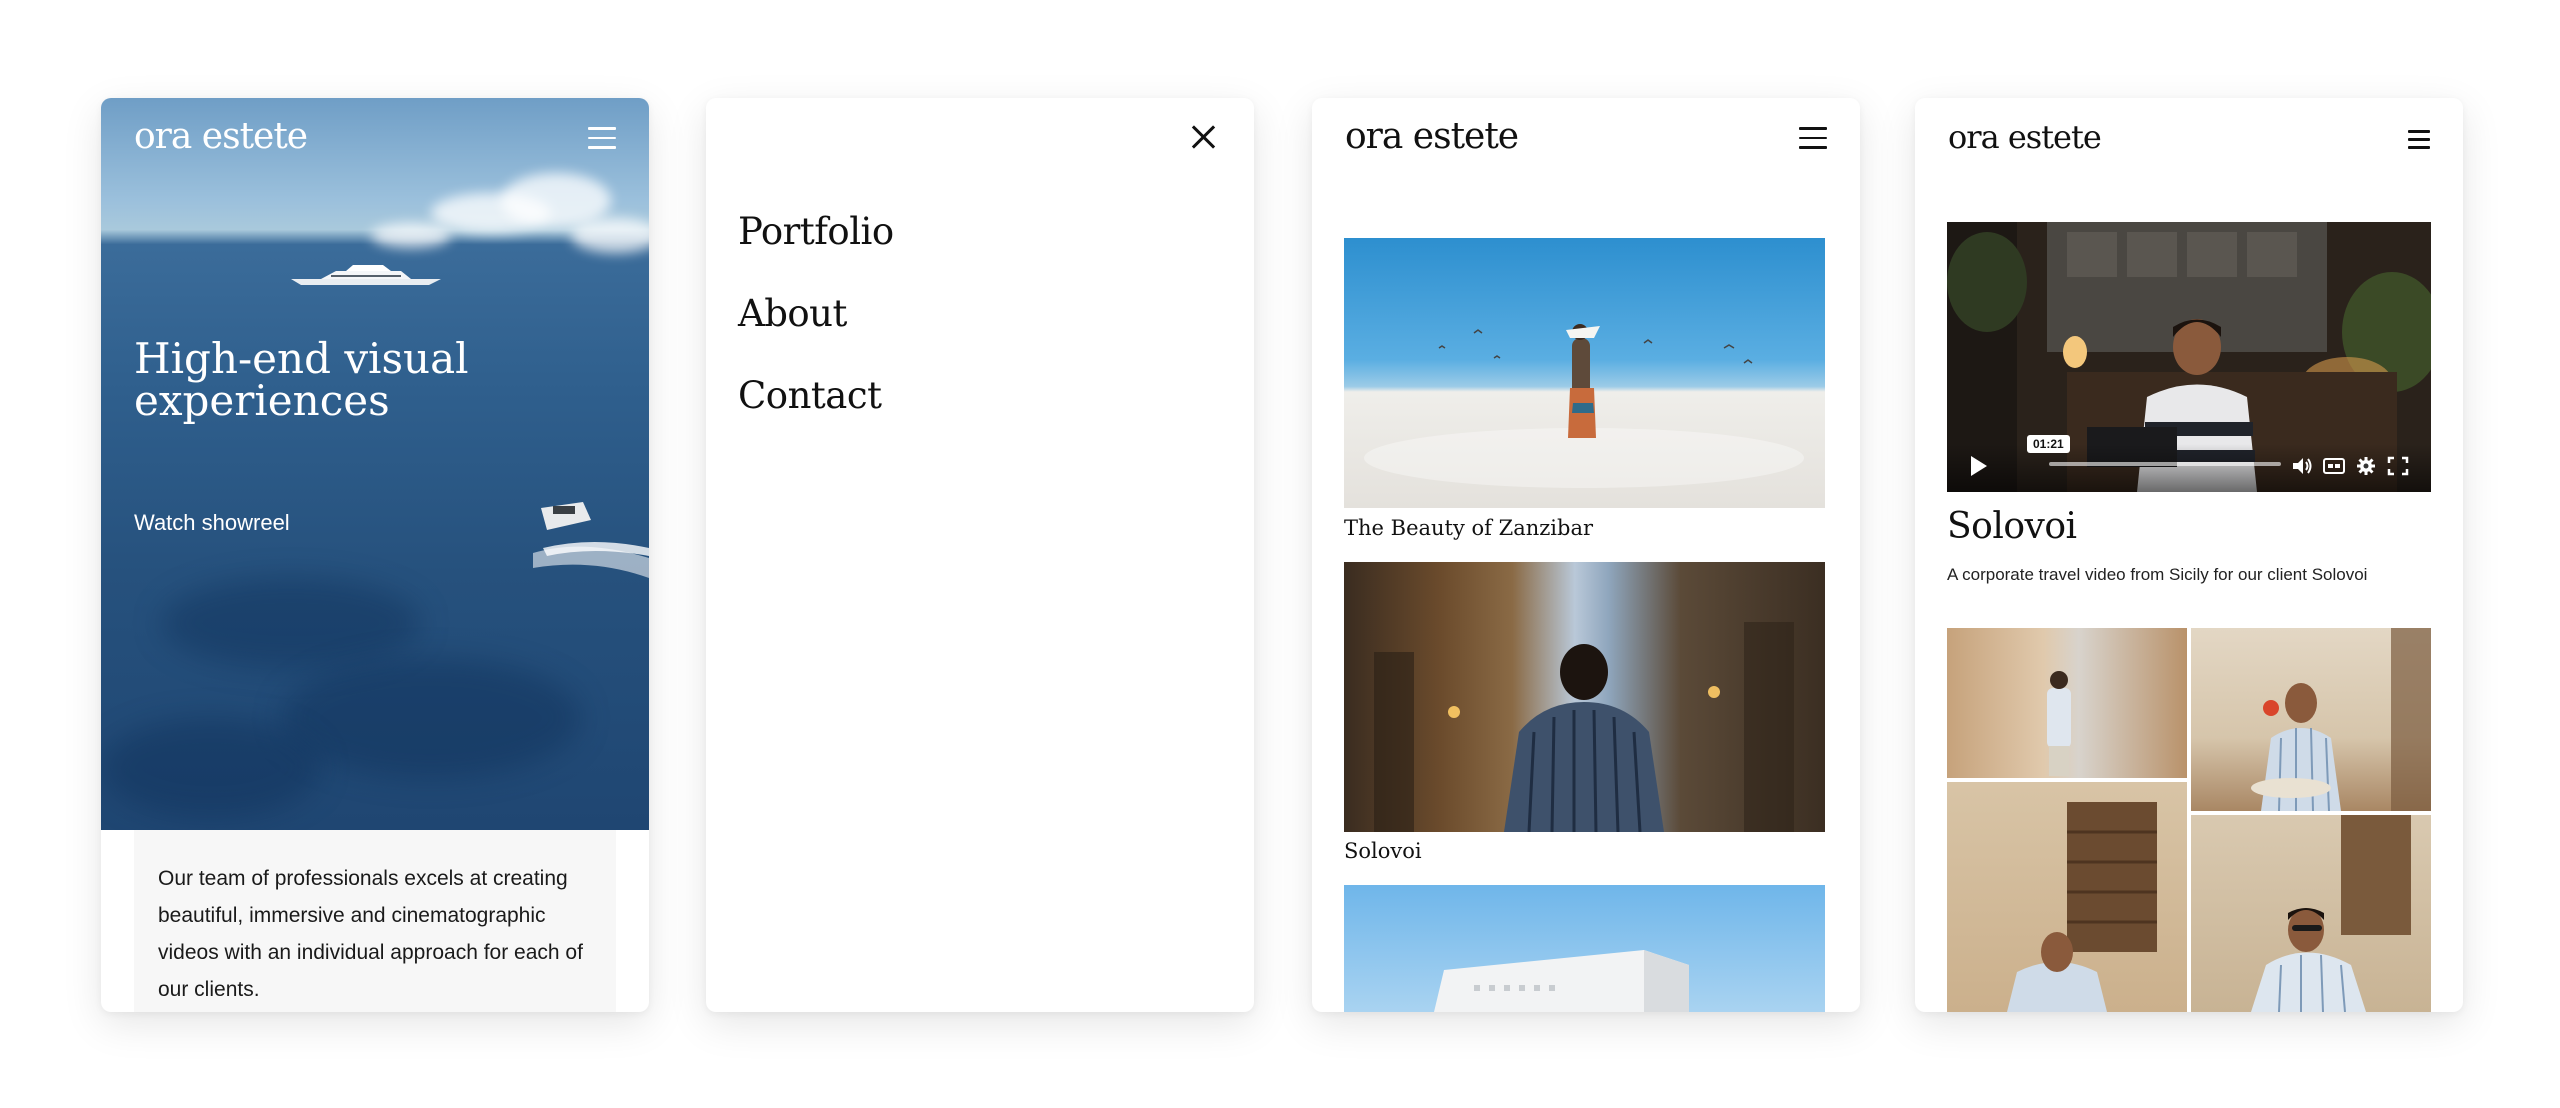 Image resolution: width=2560 pixels, height=1108 pixels. Describe the element at coordinates (2048, 444) in the screenshot. I see `video-time-tooltip: 01:21` at that location.